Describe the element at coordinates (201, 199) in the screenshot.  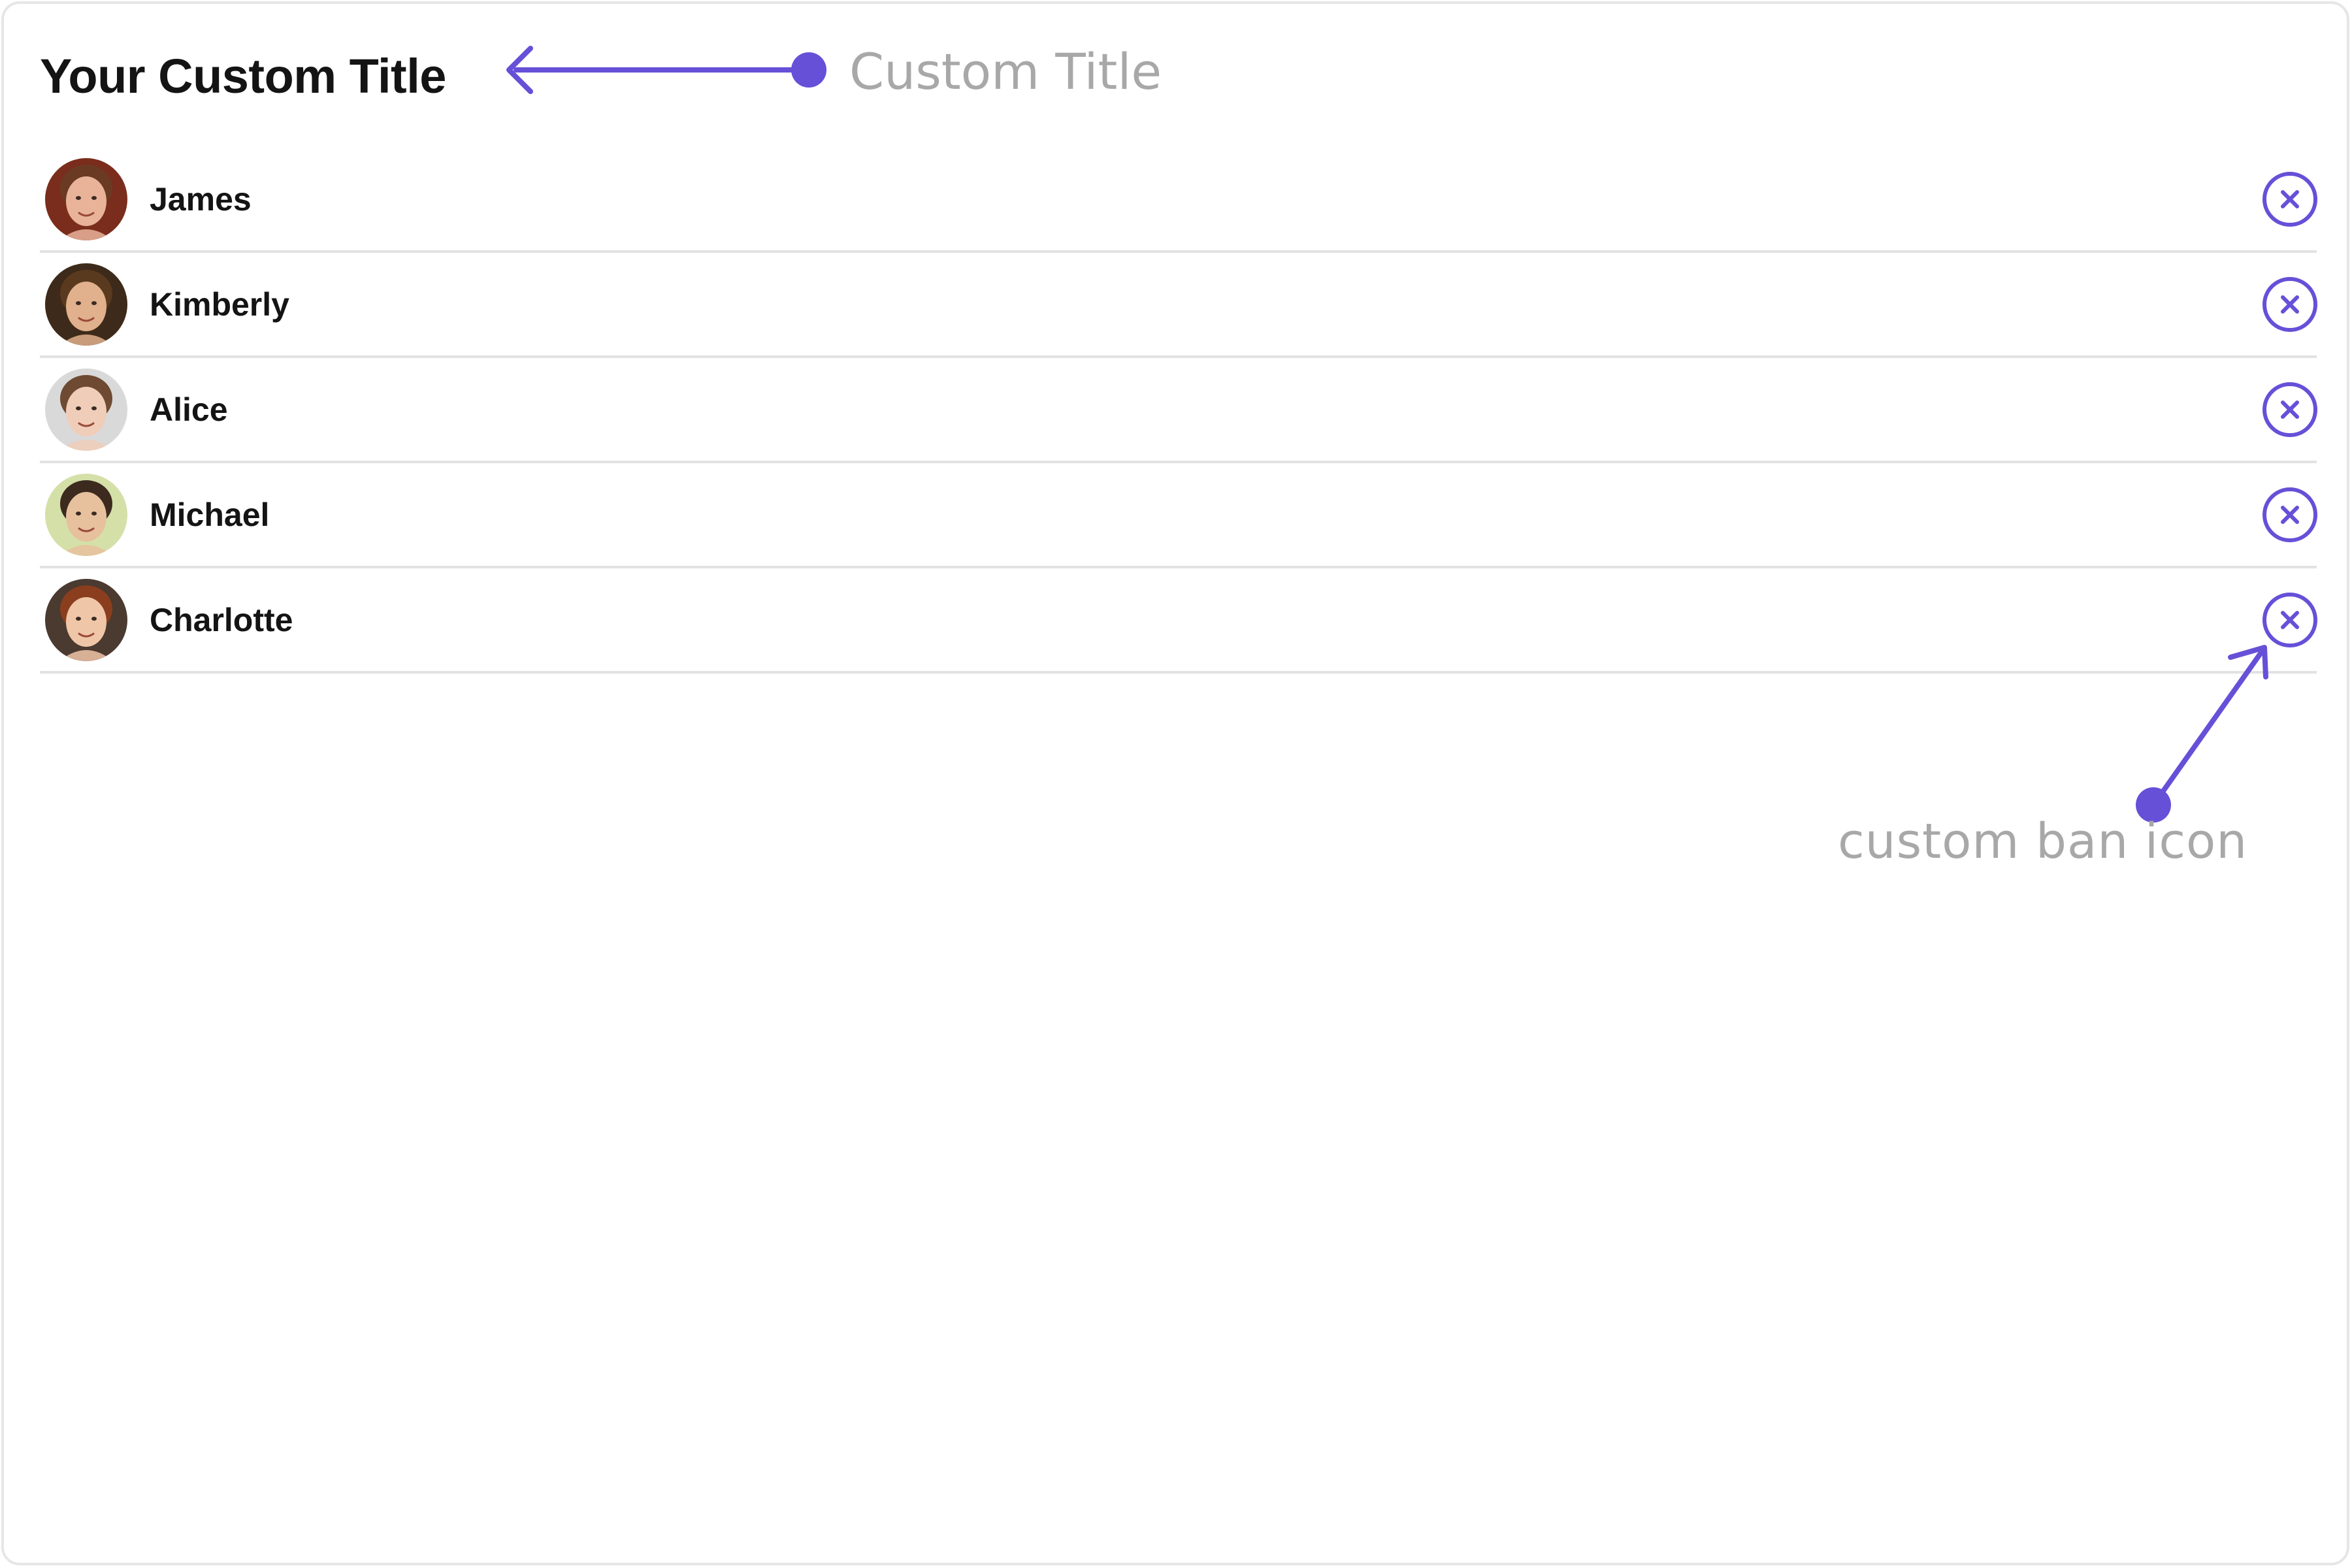
I see `member-name: James` at that location.